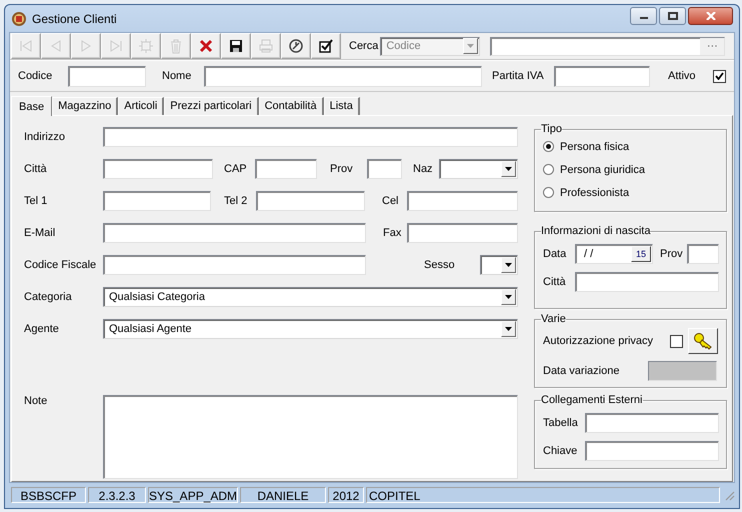  I want to click on save-icon, so click(236, 46).